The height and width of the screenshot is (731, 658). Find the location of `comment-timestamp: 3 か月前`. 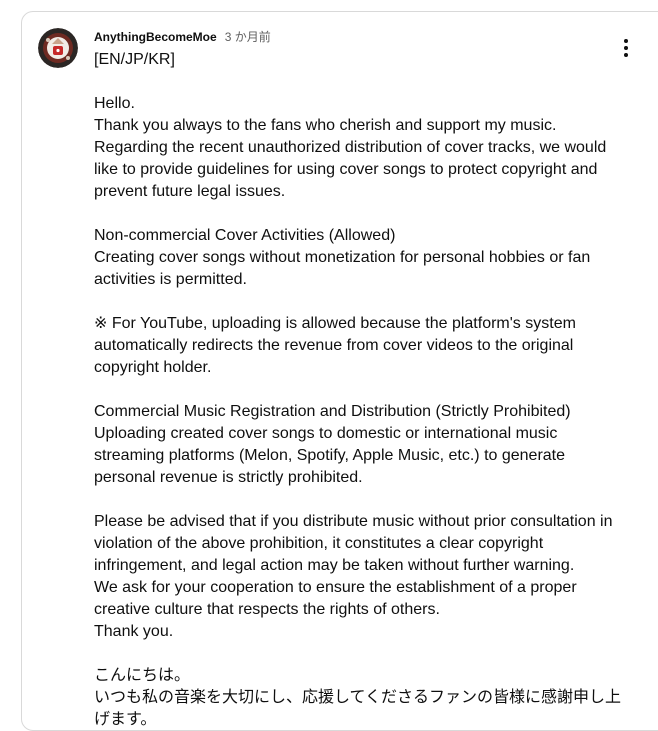

comment-timestamp: 3 か月前 is located at coordinates (248, 36).